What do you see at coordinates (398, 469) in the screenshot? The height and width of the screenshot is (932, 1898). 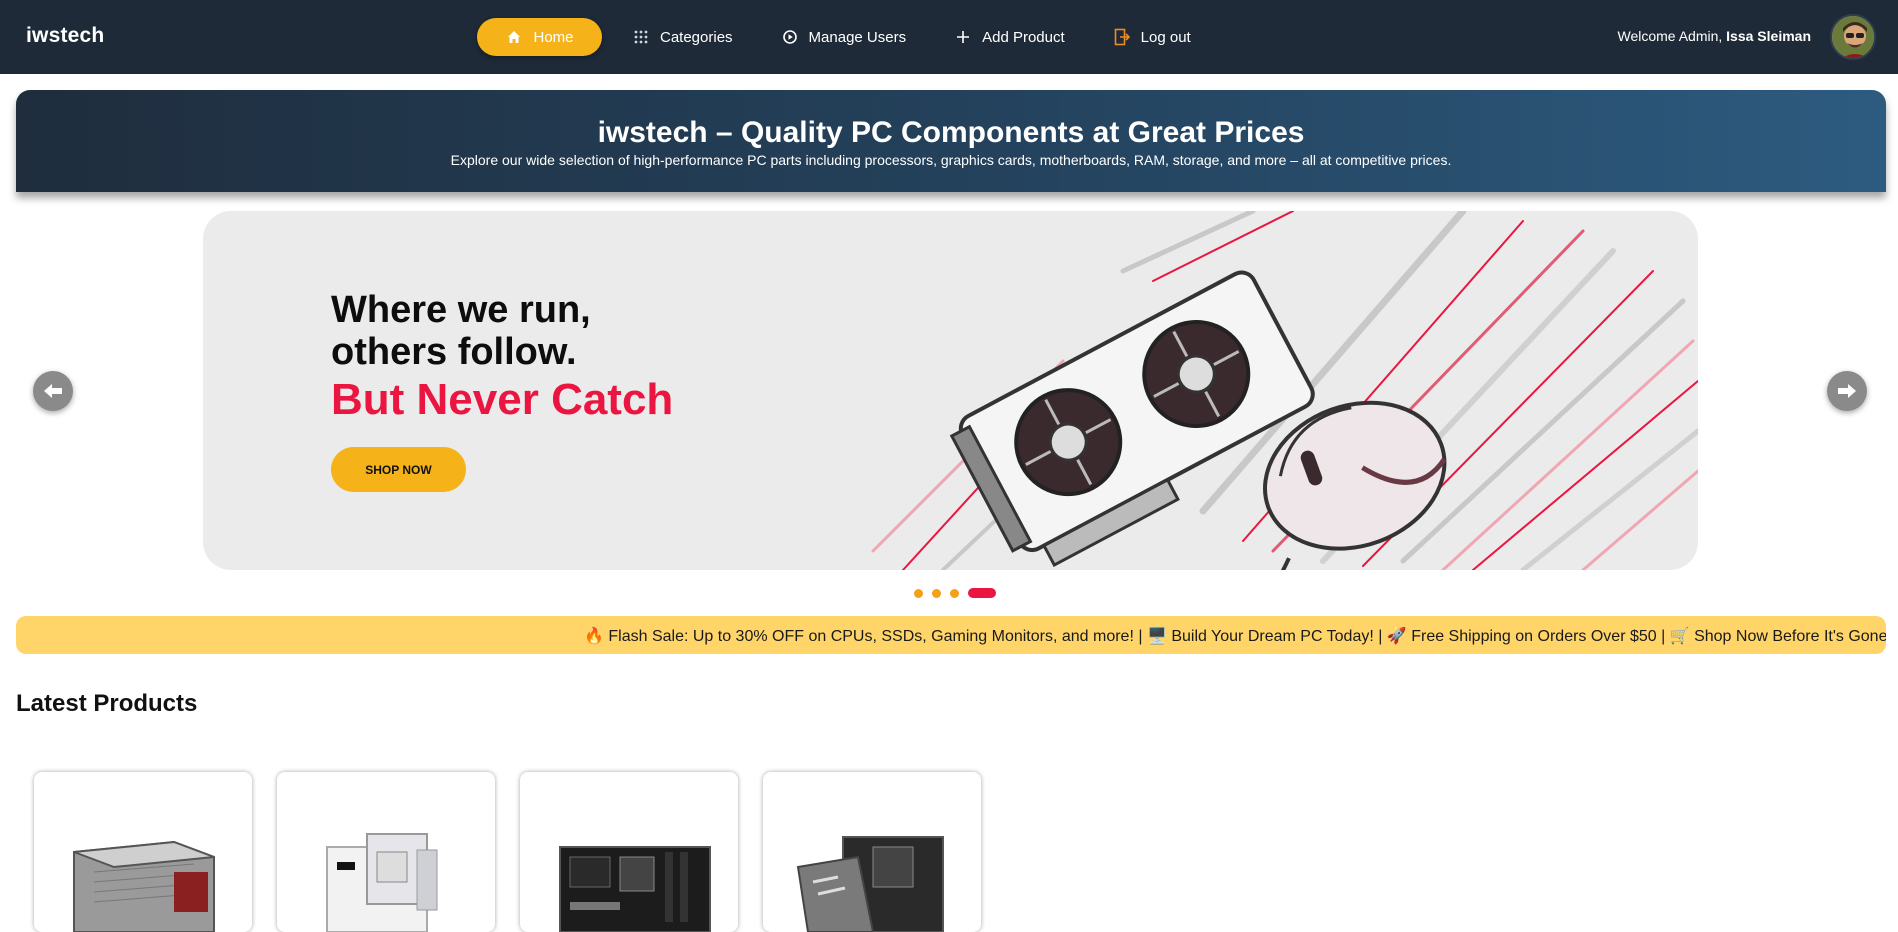 I see `shop-now-button: SHOP NOW` at bounding box center [398, 469].